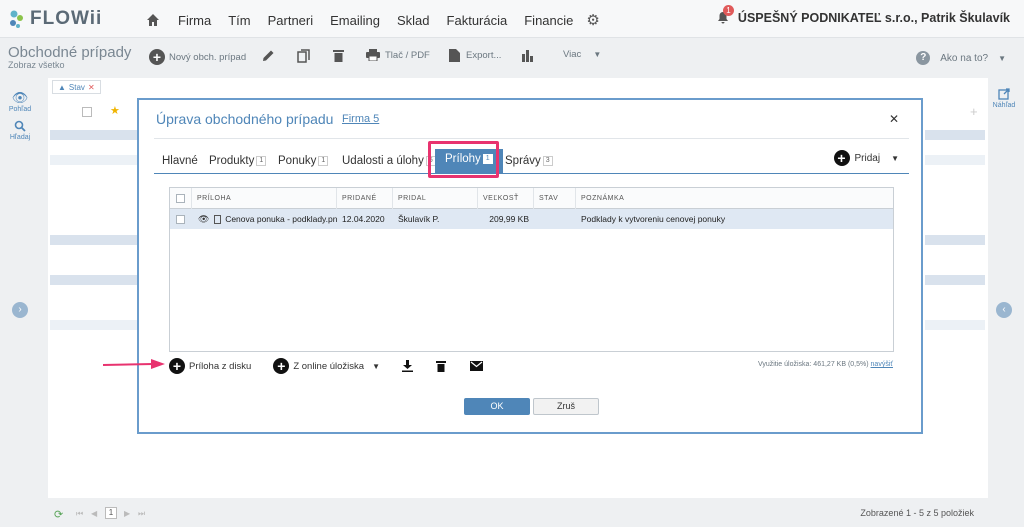 This screenshot has width=1024, height=527. I want to click on tab-udalosti: Udalosti a úlohy 5, so click(389, 161).